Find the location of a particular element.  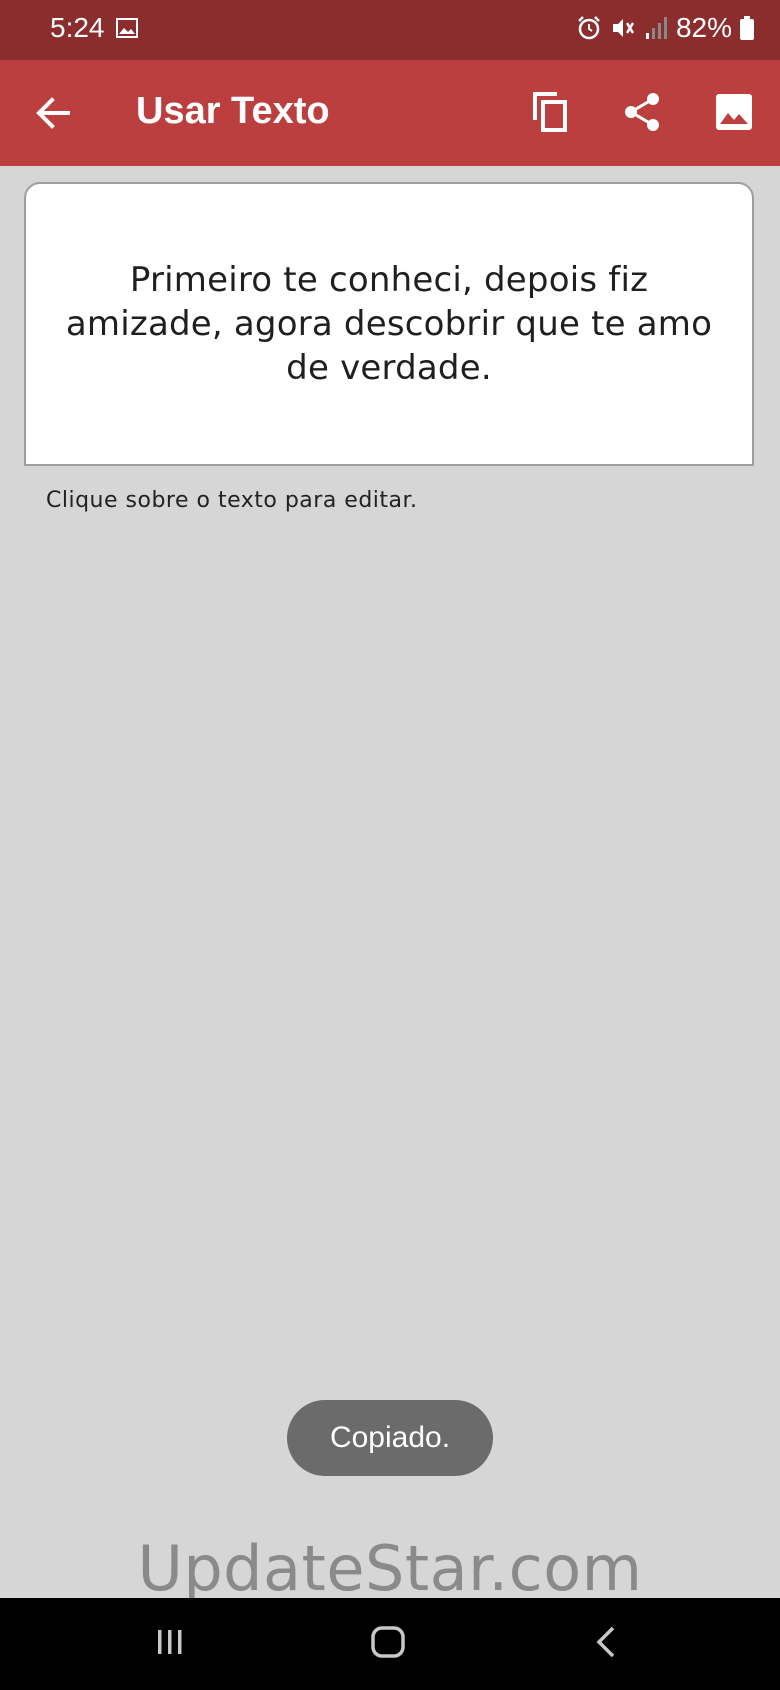

copy-icon is located at coordinates (550, 114).